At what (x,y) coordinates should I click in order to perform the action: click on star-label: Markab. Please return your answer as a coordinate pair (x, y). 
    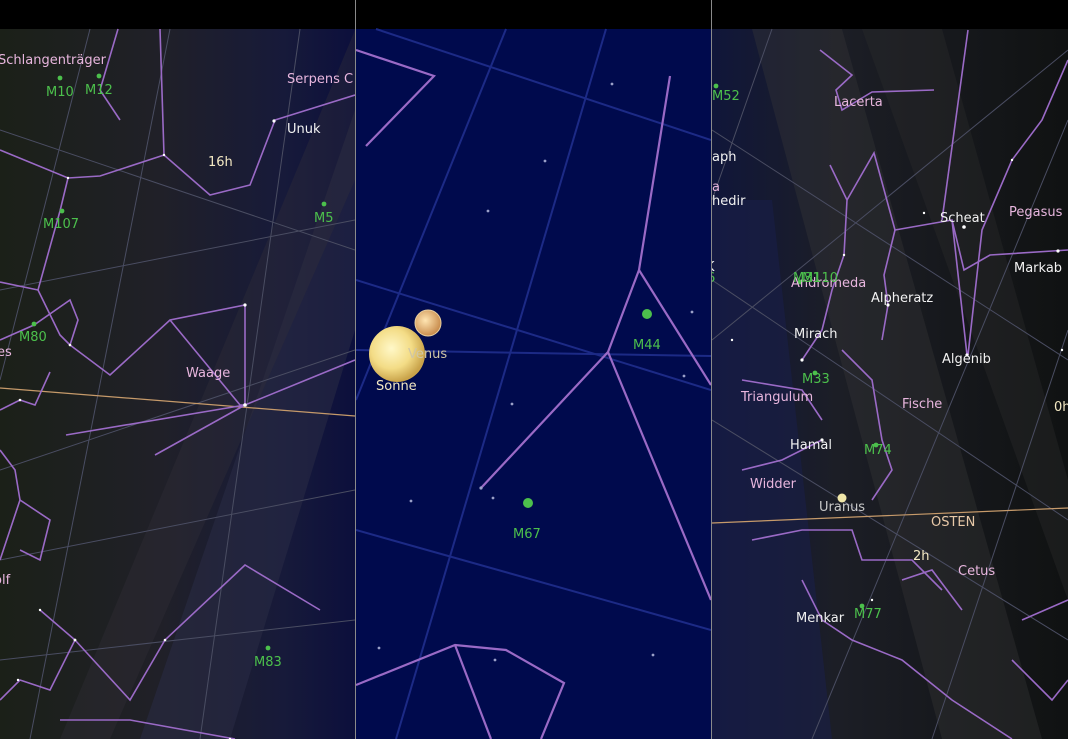
    Looking at the image, I should click on (1038, 268).